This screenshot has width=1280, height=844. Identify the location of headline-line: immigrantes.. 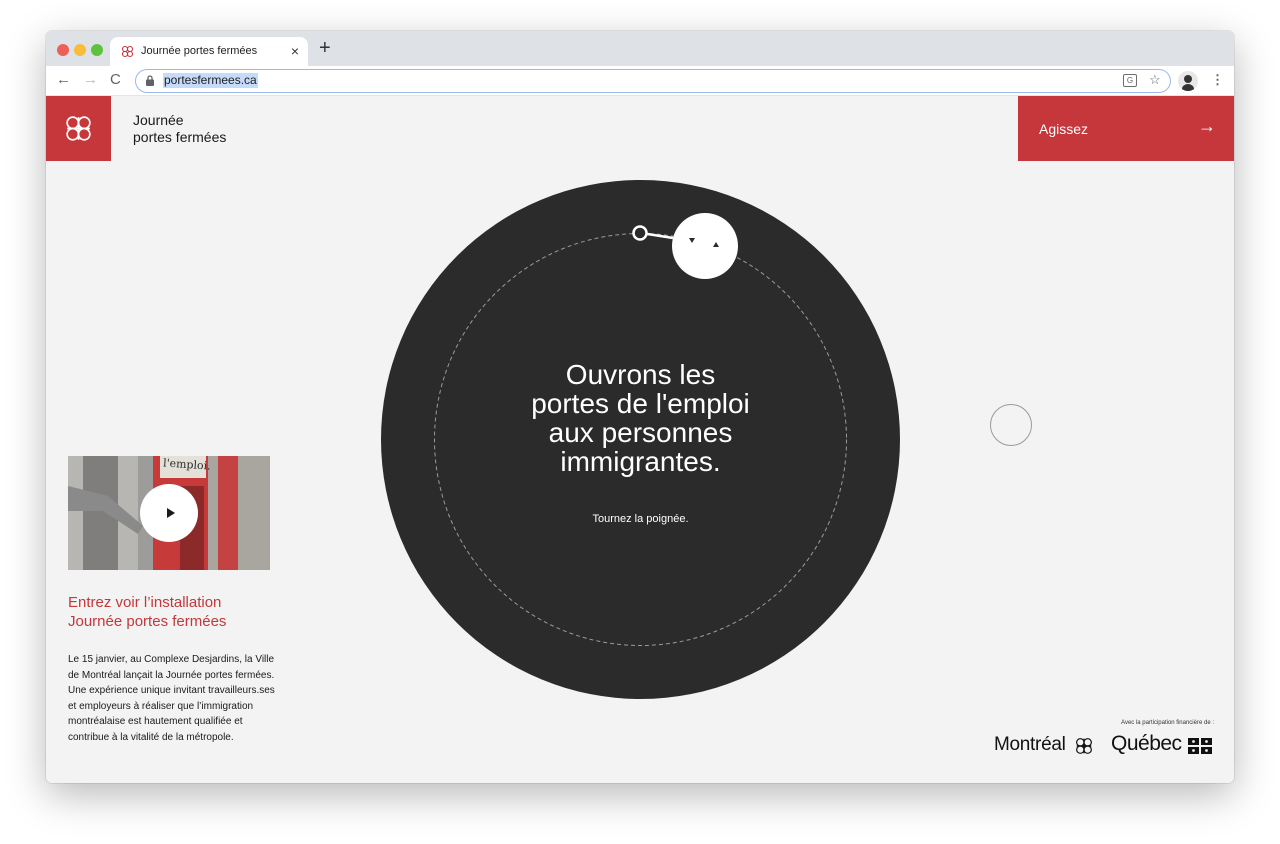
(640, 461).